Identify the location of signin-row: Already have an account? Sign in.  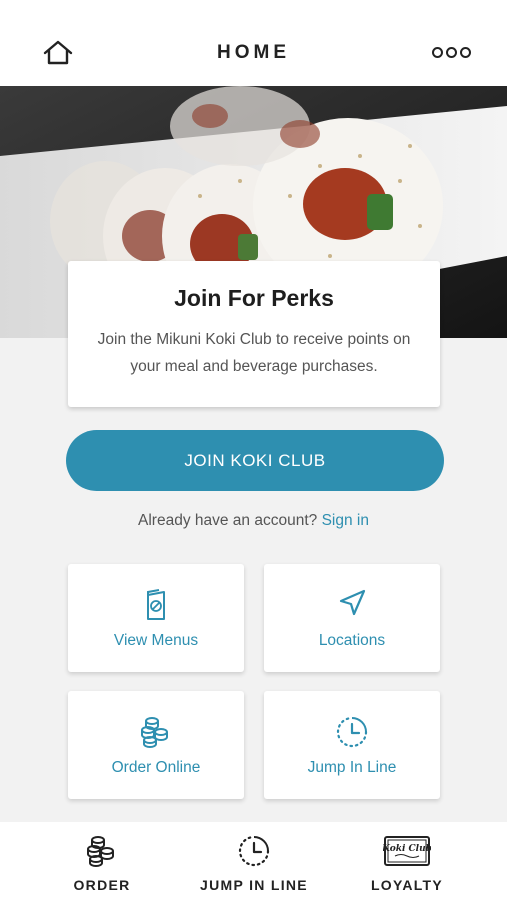
(253, 521).